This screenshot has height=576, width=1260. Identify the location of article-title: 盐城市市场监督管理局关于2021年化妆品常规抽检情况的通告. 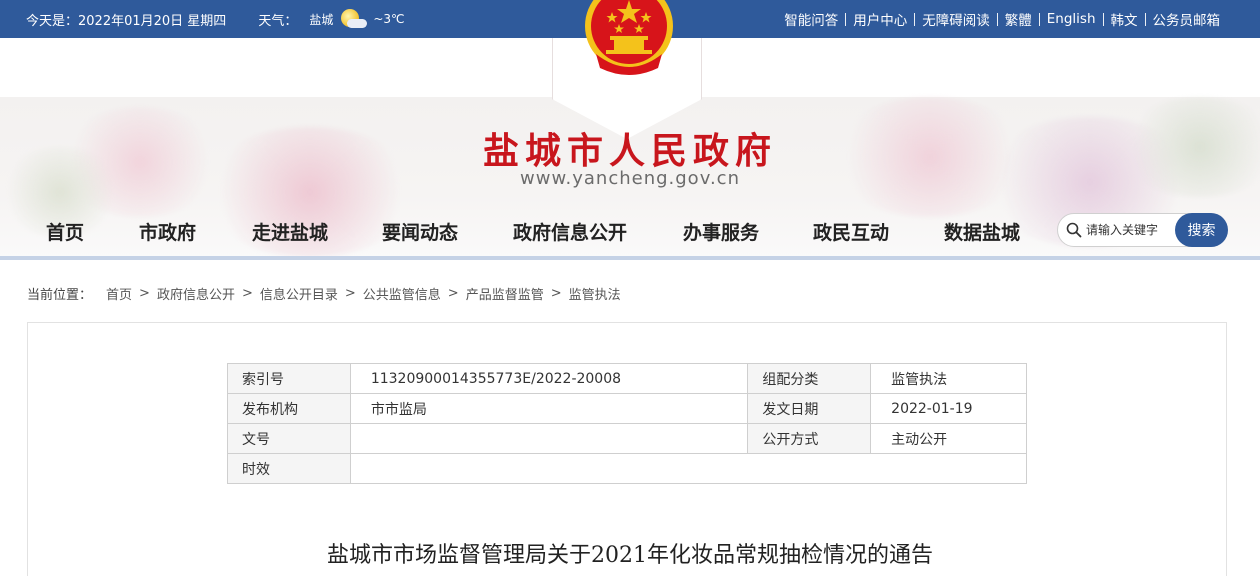
(630, 555).